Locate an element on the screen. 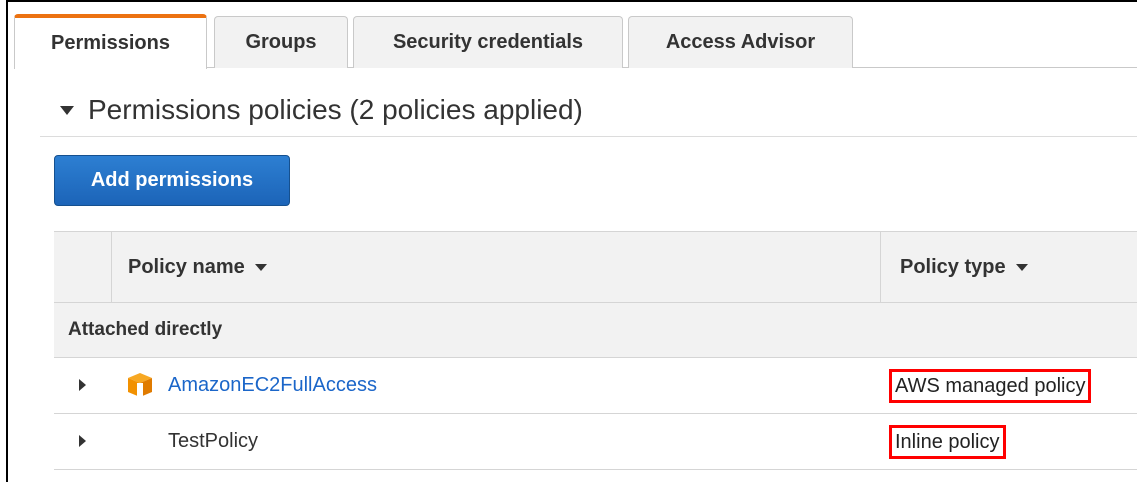  tab-groups: Groups is located at coordinates (281, 42).